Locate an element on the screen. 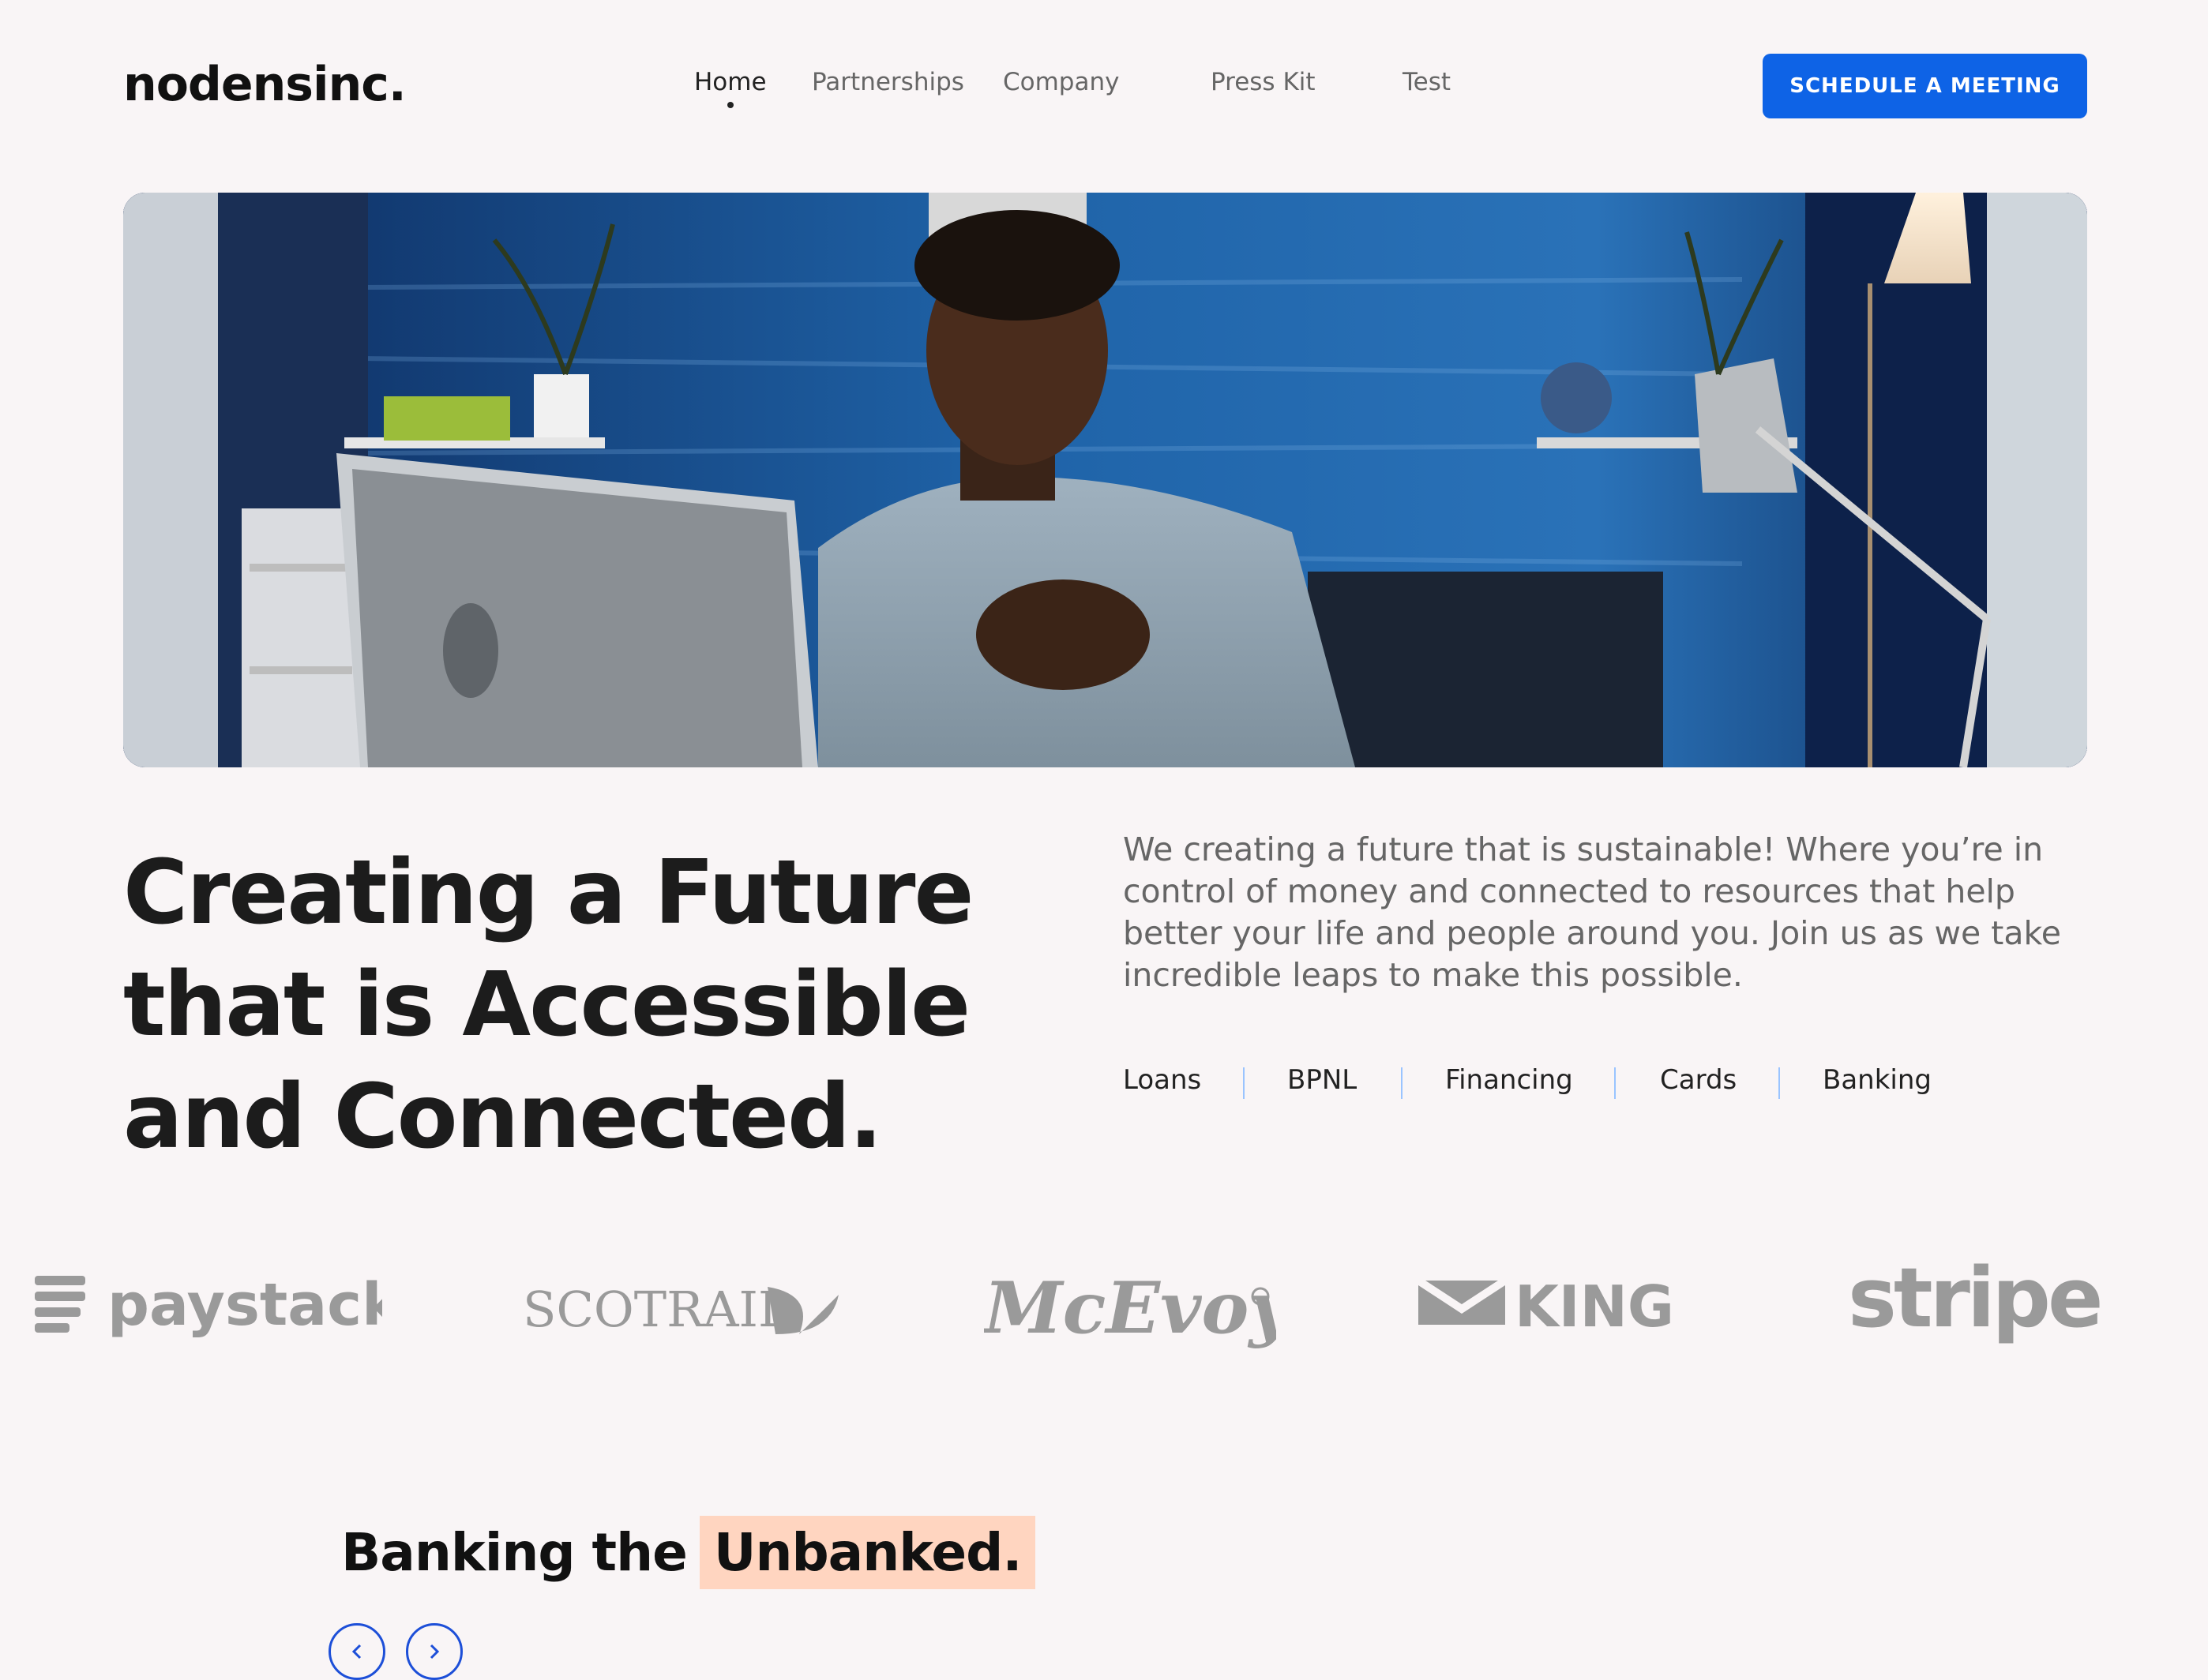  chevron-left-icon is located at coordinates (356, 1651).